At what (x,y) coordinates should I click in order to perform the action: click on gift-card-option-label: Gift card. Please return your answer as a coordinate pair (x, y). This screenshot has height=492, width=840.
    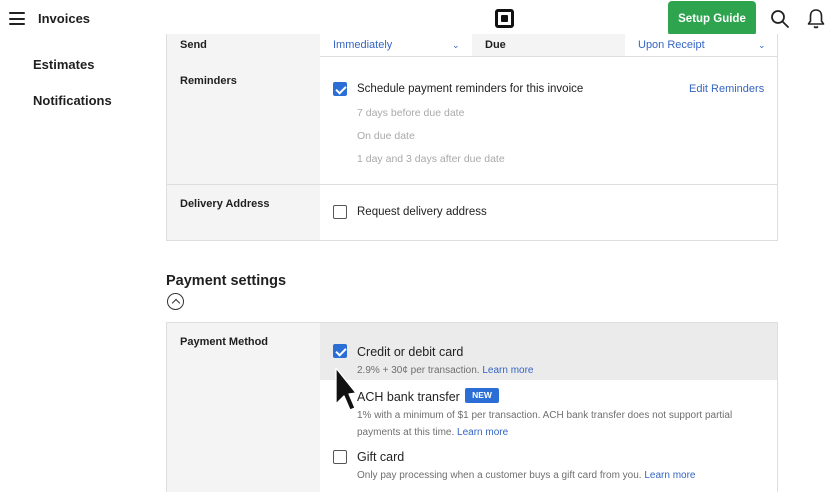
    Looking at the image, I should click on (380, 457).